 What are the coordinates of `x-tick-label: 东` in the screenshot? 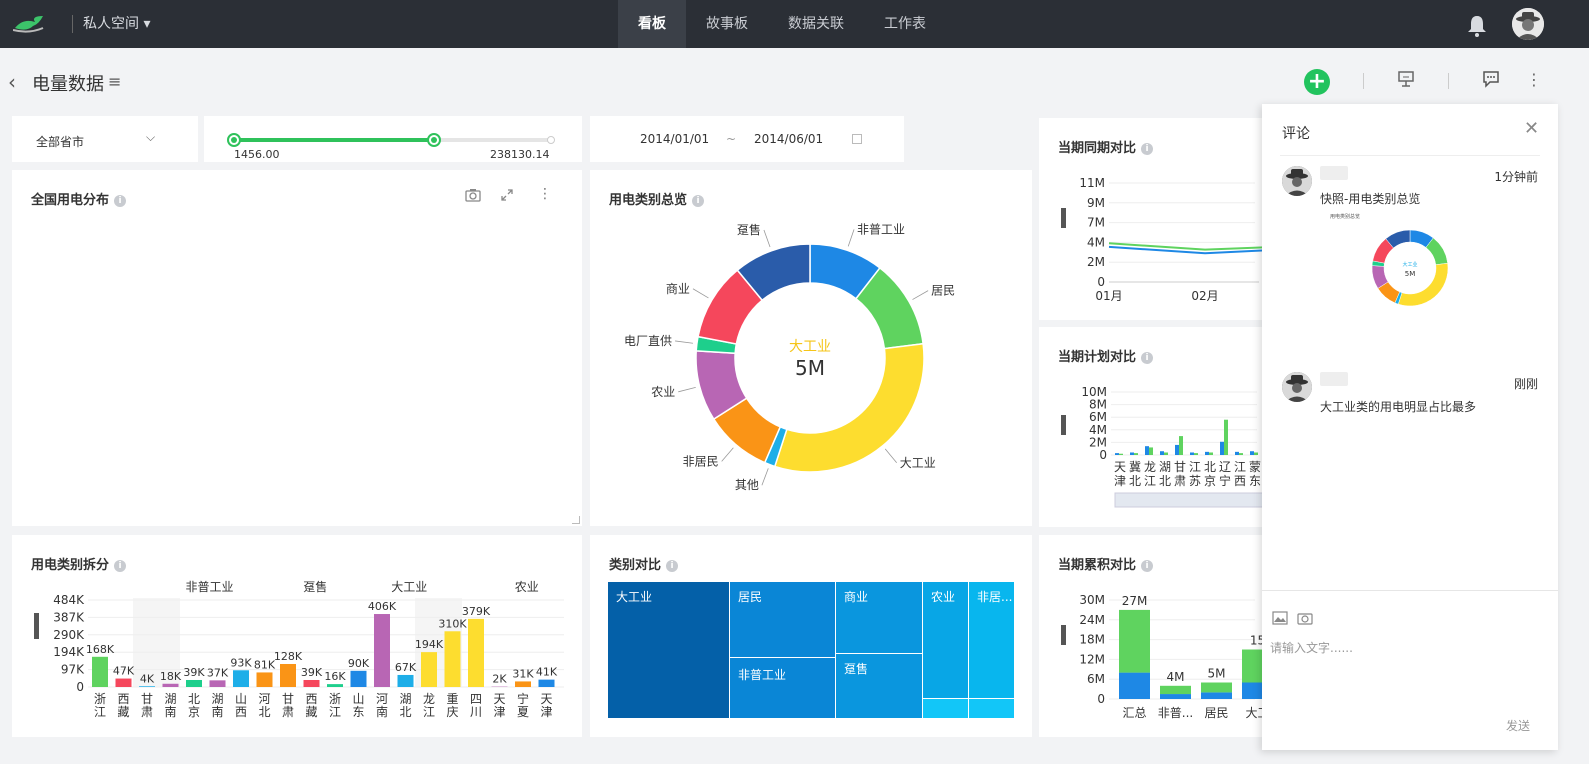 It's located at (1255, 481).